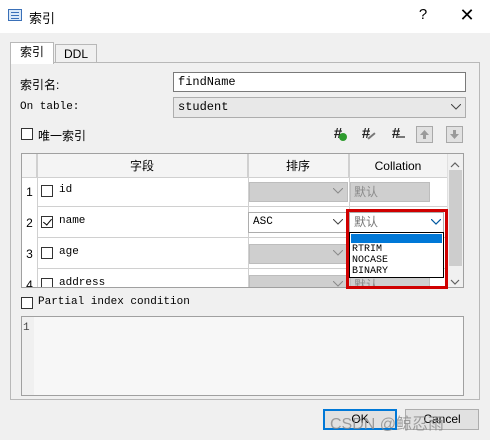  Describe the element at coordinates (69, 252) in the screenshot. I see `field-name: age` at that location.